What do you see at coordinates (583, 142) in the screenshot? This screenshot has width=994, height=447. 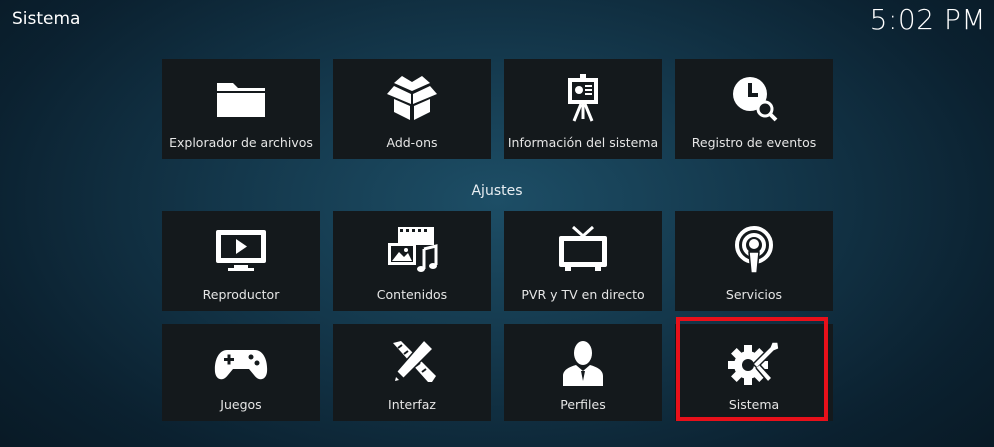 I see `tile-label: Información del sistema` at bounding box center [583, 142].